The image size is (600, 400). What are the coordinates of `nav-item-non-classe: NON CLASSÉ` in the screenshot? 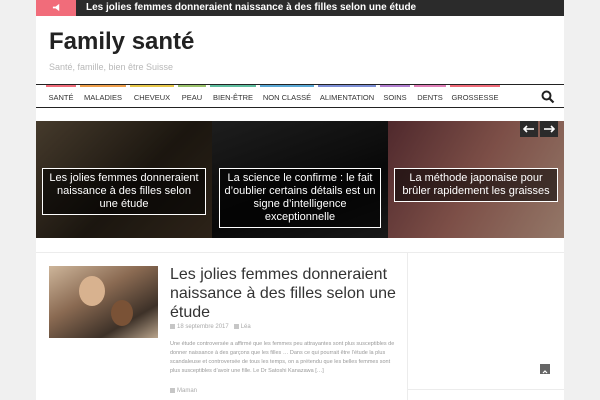 It's located at (287, 96).